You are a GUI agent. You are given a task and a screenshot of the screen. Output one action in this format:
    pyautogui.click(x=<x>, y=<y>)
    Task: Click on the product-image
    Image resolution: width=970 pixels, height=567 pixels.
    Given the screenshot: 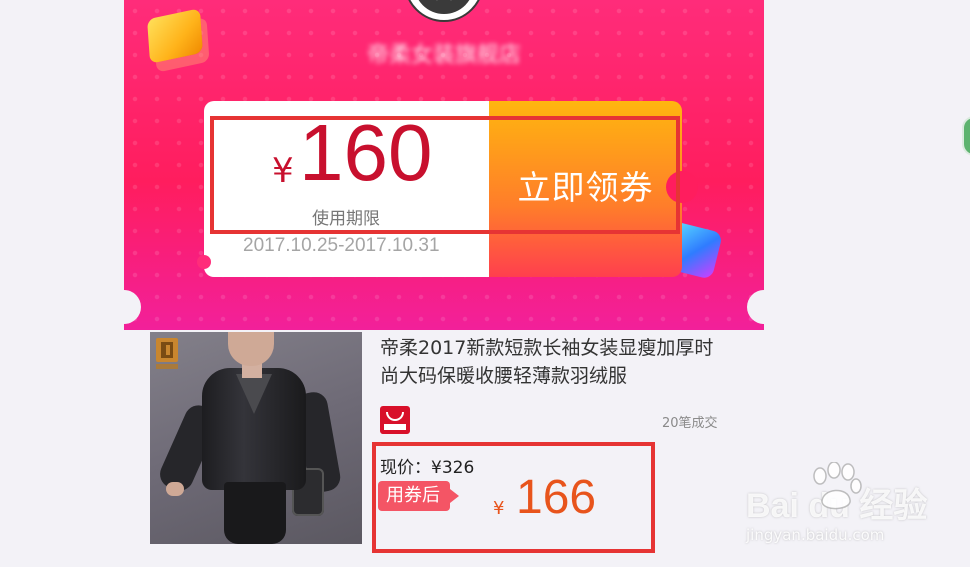 What is the action you would take?
    pyautogui.click(x=256, y=438)
    